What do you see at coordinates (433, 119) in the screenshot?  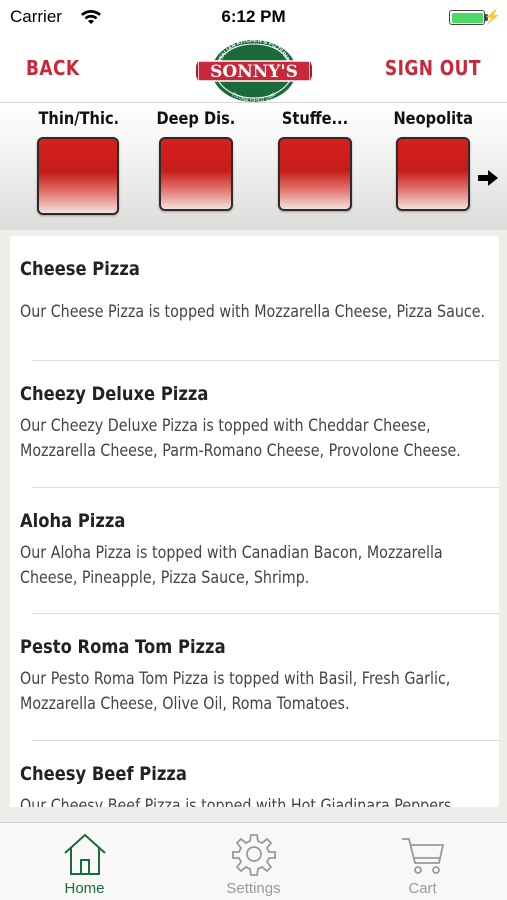 I see `category-label: Neopolitan` at bounding box center [433, 119].